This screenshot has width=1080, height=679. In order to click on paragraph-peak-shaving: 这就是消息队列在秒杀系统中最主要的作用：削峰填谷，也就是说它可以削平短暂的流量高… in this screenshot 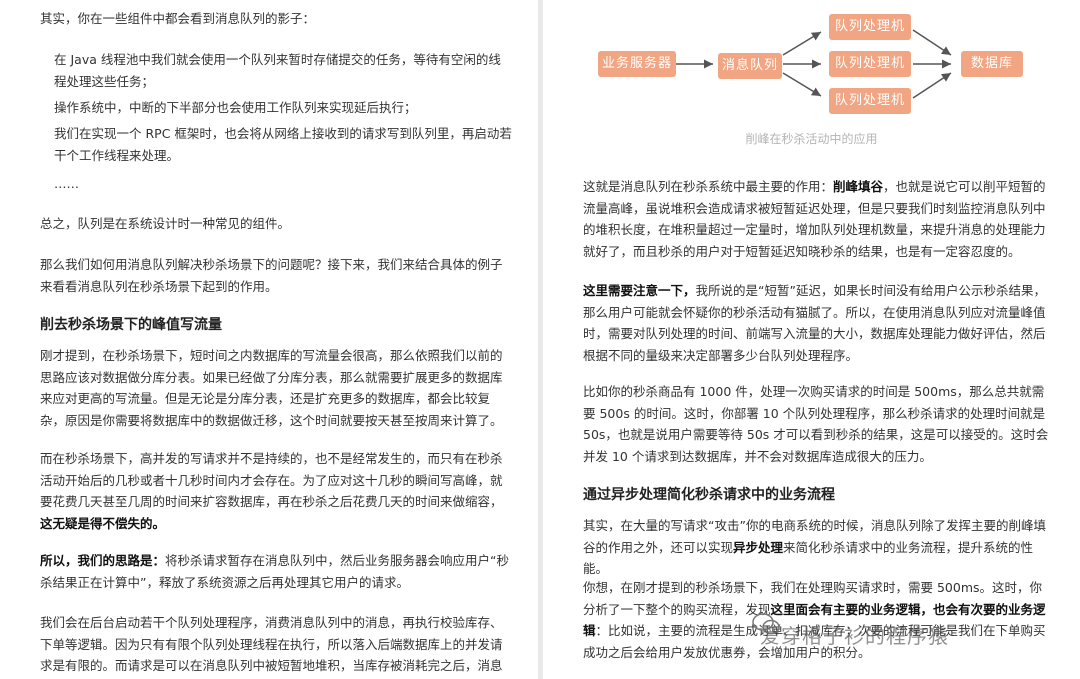, I will do `click(818, 219)`.